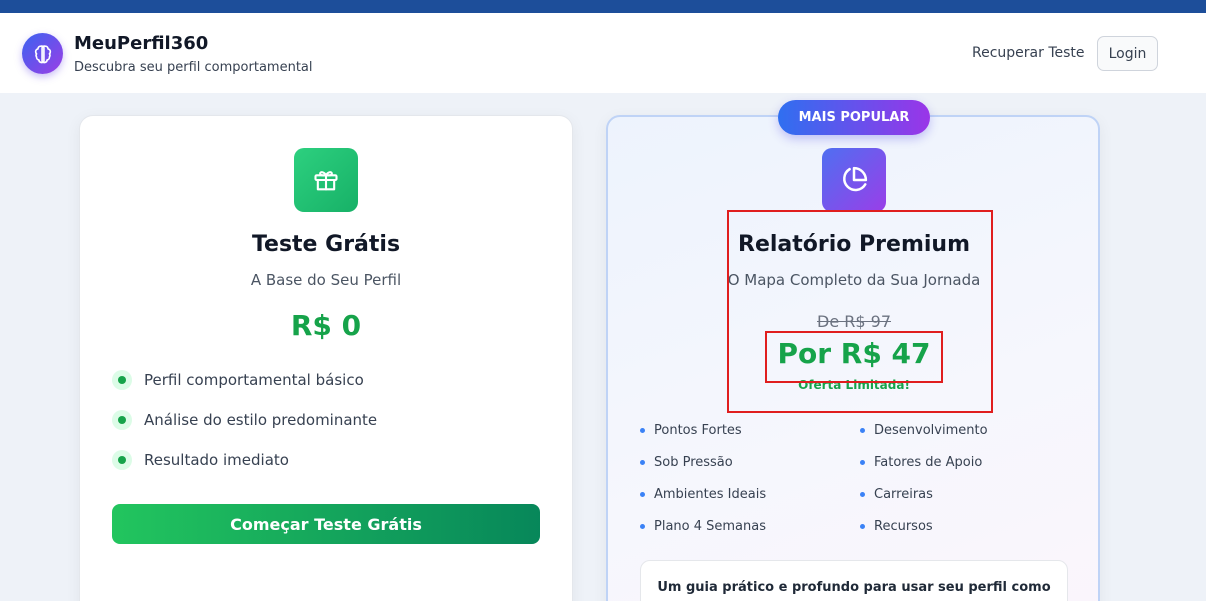  I want to click on recover-test-link: Recuperar Teste, so click(1028, 53).